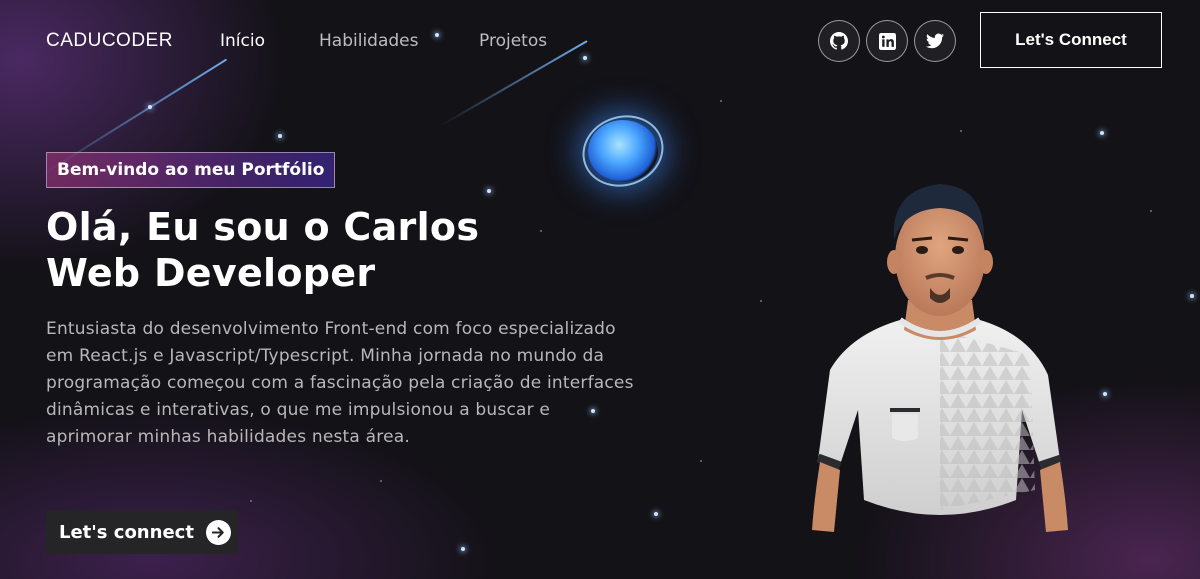  What do you see at coordinates (211, 273) in the screenshot?
I see `headline-line-2: Web Developer` at bounding box center [211, 273].